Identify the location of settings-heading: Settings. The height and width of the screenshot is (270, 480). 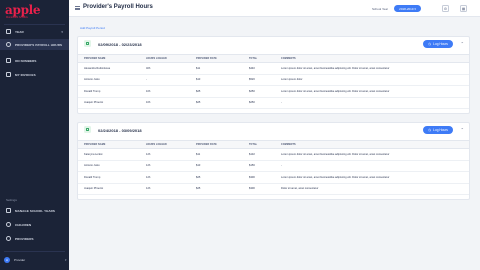
(11, 200).